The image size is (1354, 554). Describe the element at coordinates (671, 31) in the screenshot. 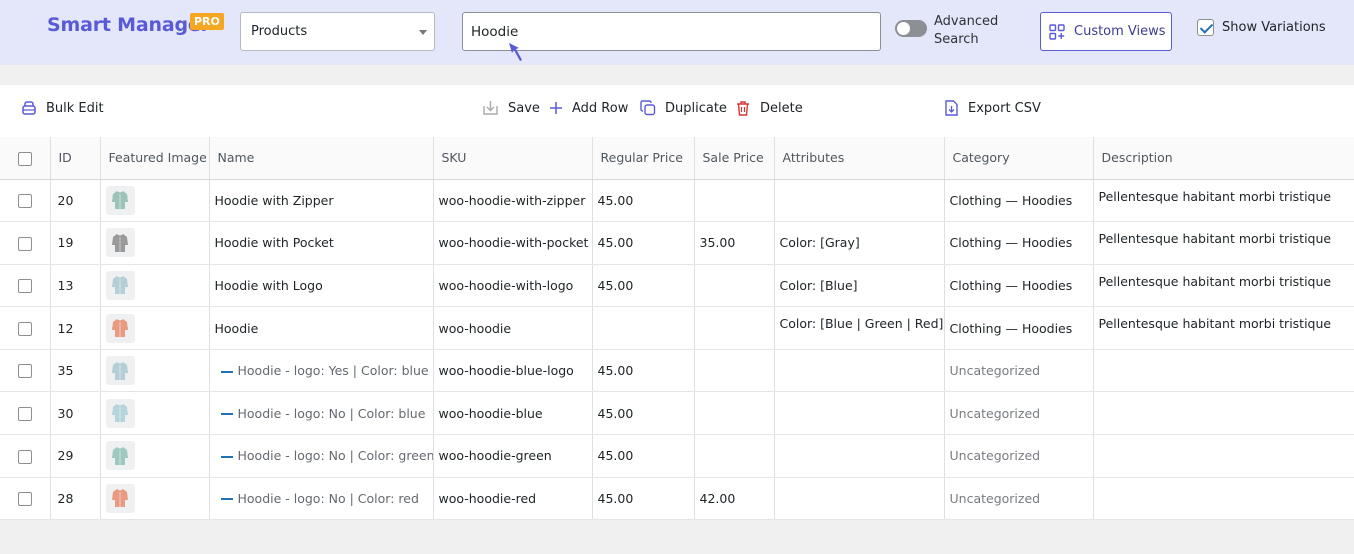

I see `search-input` at that location.